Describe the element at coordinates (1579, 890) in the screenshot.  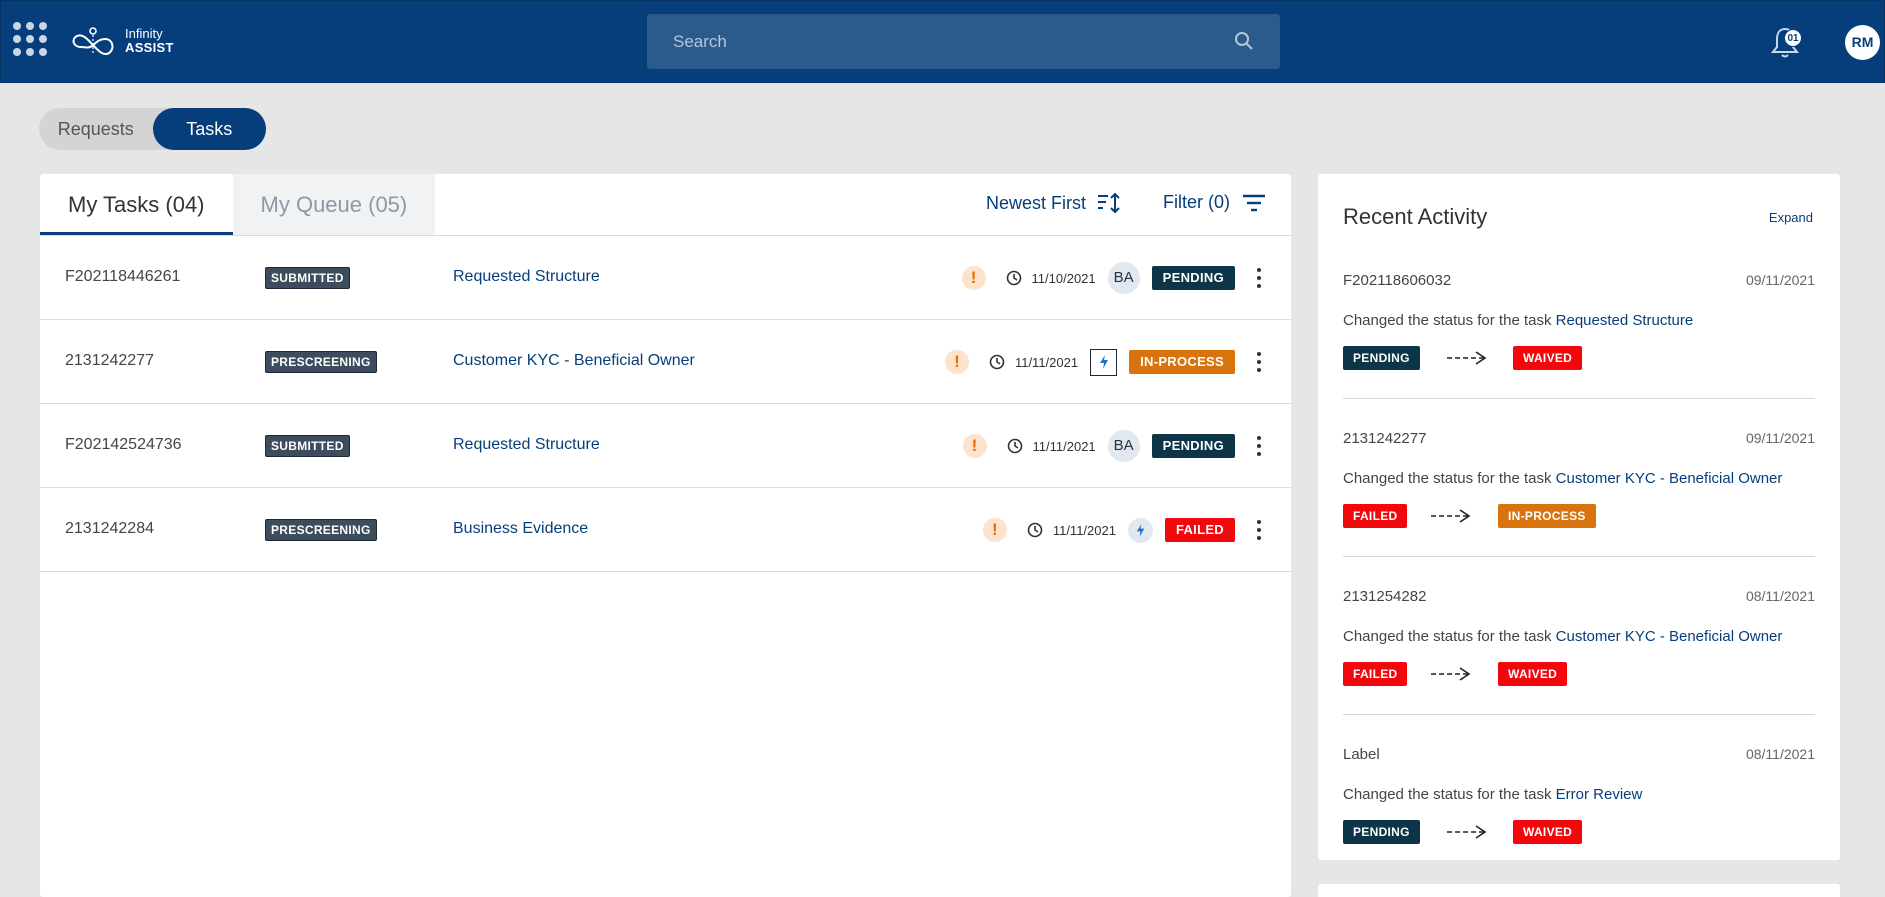
I see `secondary-card` at that location.